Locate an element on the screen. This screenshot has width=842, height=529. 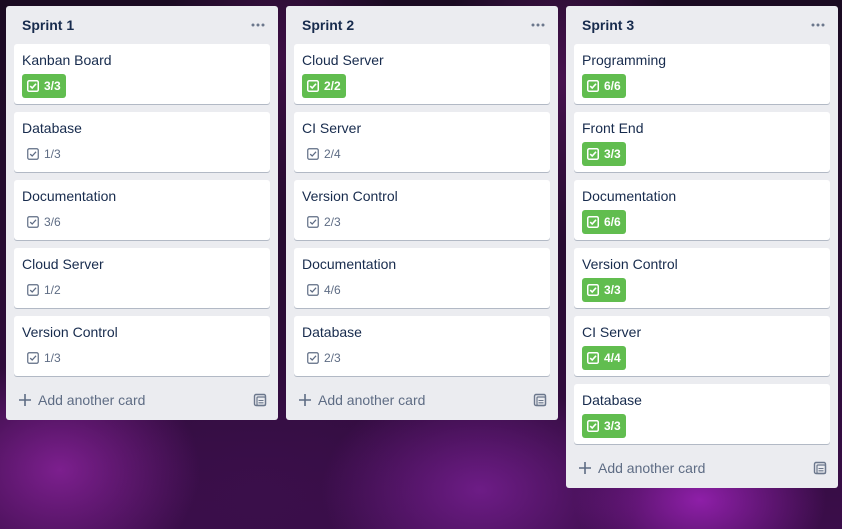
card: Database 1/3 is located at coordinates (142, 142).